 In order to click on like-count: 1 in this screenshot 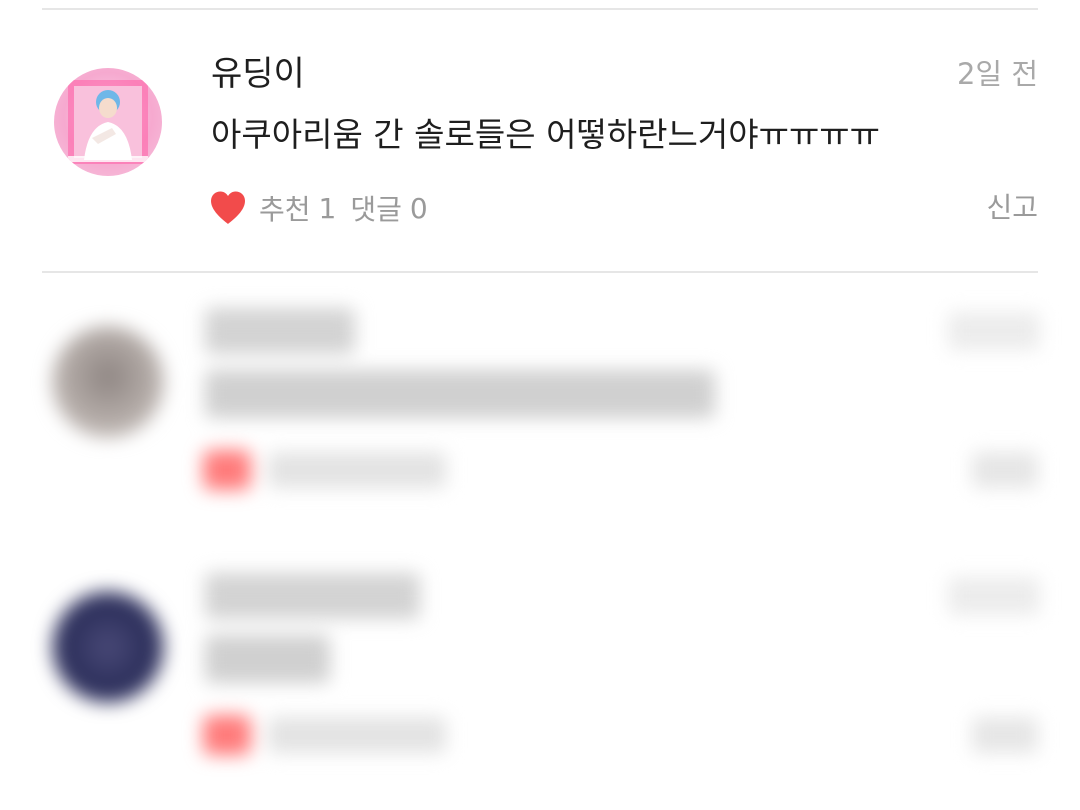, I will do `click(327, 208)`.